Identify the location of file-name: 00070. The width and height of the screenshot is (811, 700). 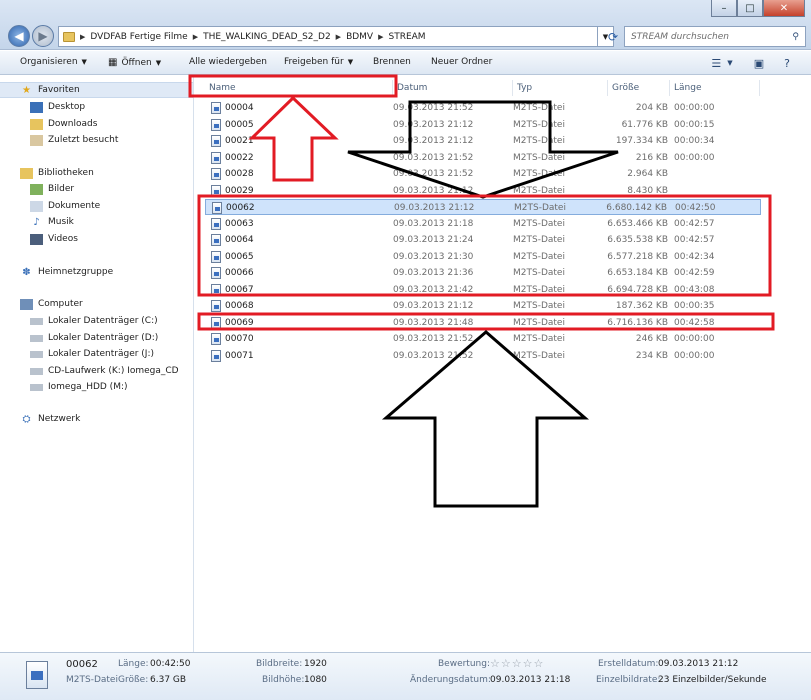
(239, 339).